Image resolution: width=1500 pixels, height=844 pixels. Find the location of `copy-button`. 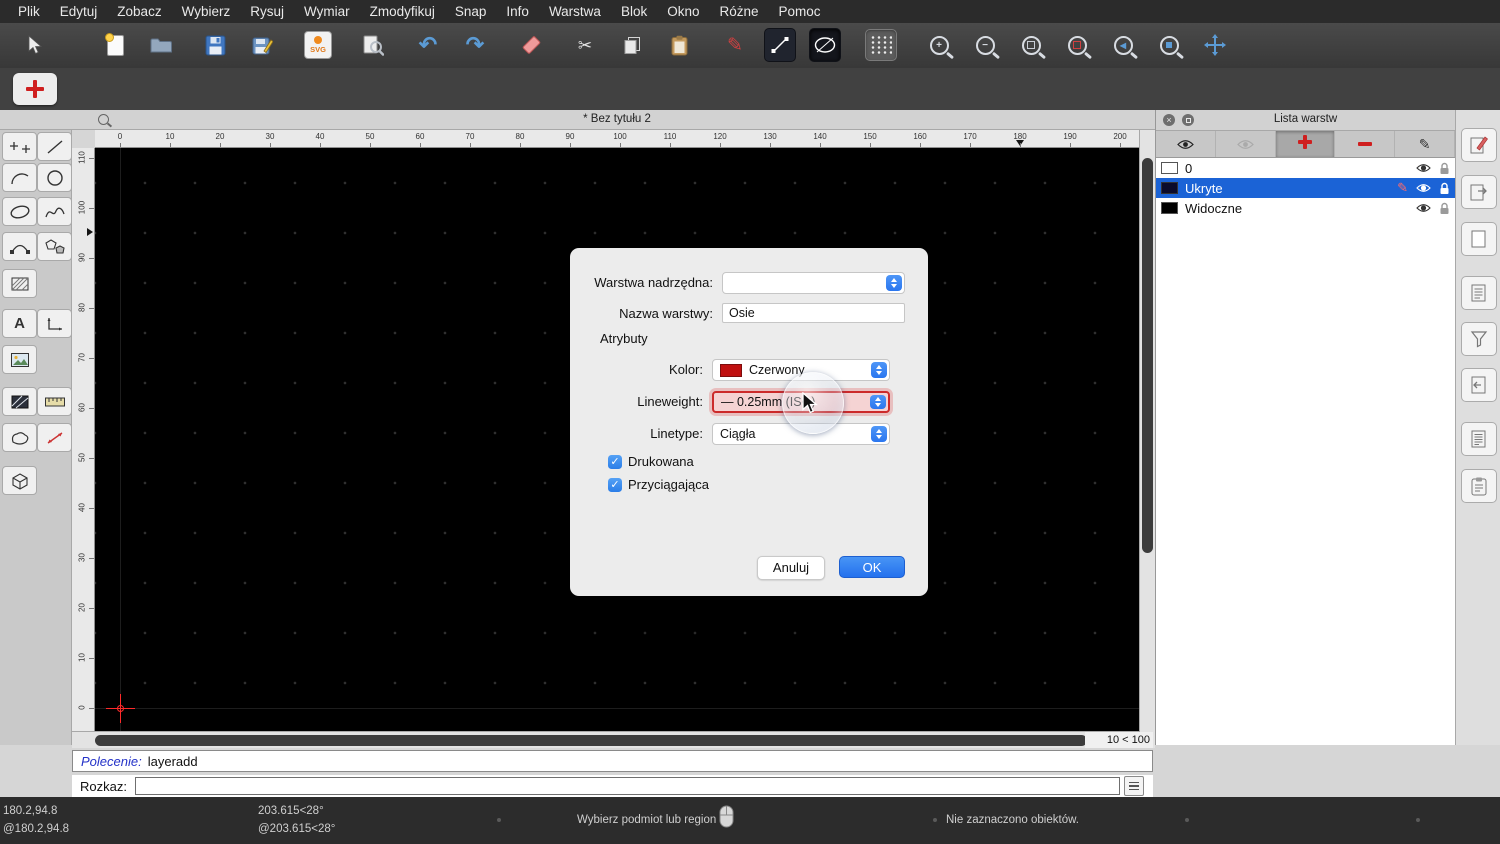

copy-button is located at coordinates (632, 45).